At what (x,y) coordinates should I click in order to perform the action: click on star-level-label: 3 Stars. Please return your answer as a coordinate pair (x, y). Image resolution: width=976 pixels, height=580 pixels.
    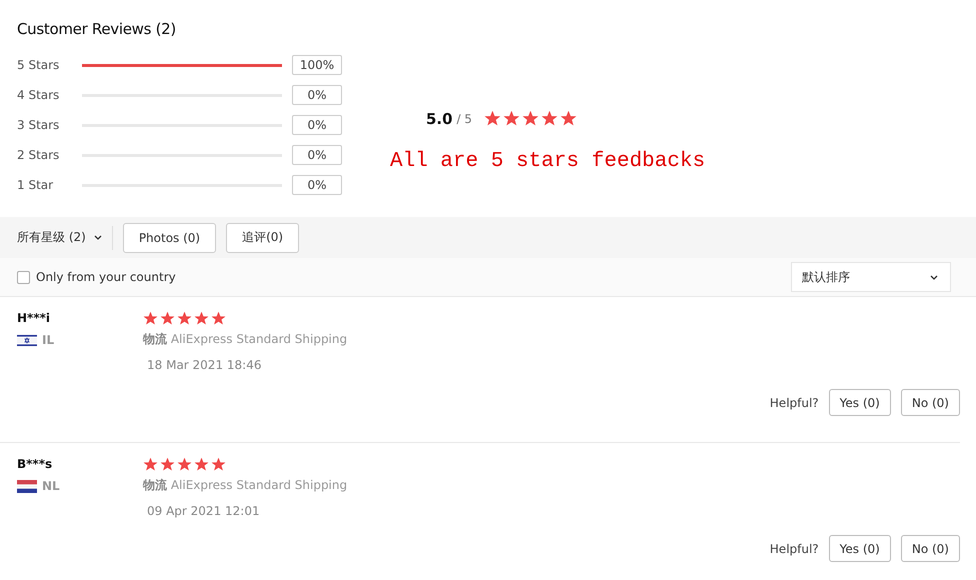
    Looking at the image, I should click on (38, 125).